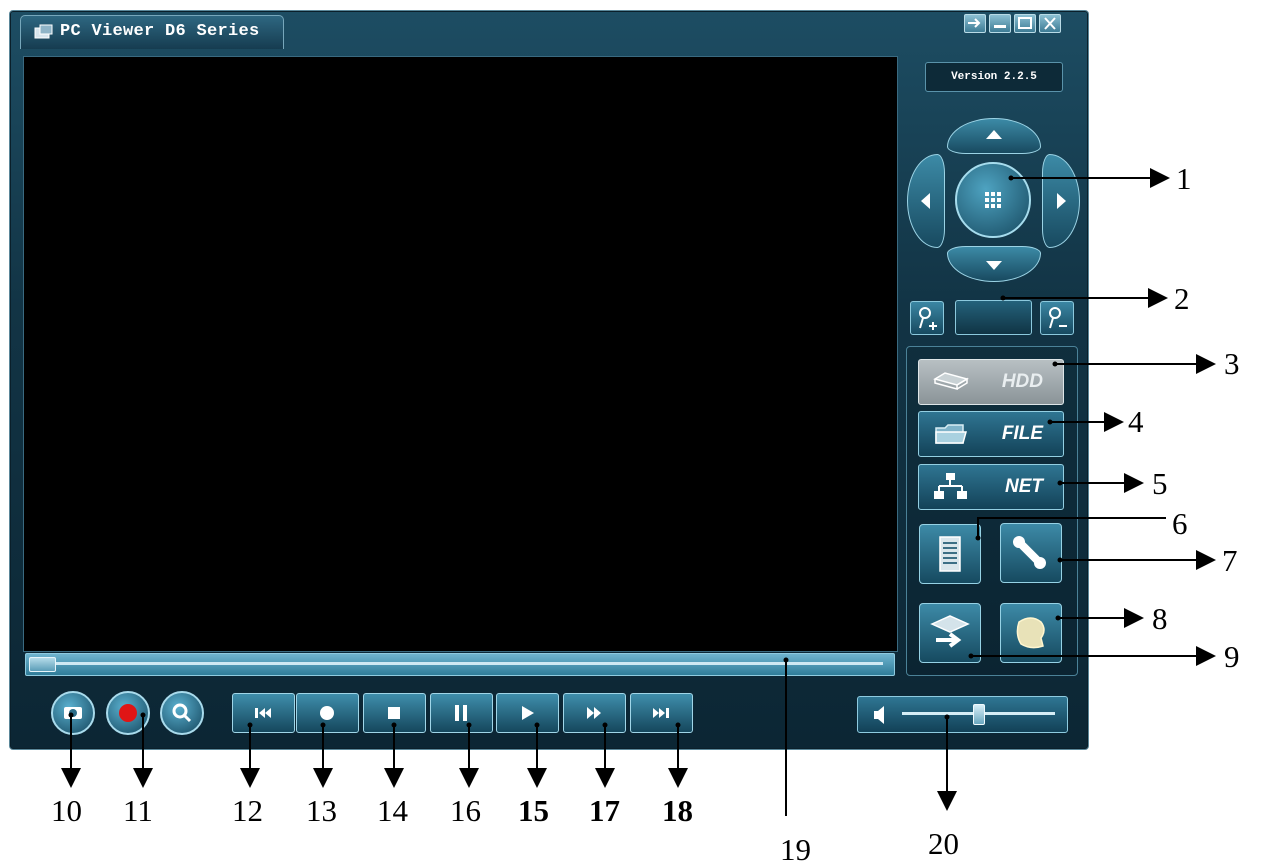 The image size is (1273, 868). What do you see at coordinates (1160, 483) in the screenshot?
I see `callout-5: 5` at bounding box center [1160, 483].